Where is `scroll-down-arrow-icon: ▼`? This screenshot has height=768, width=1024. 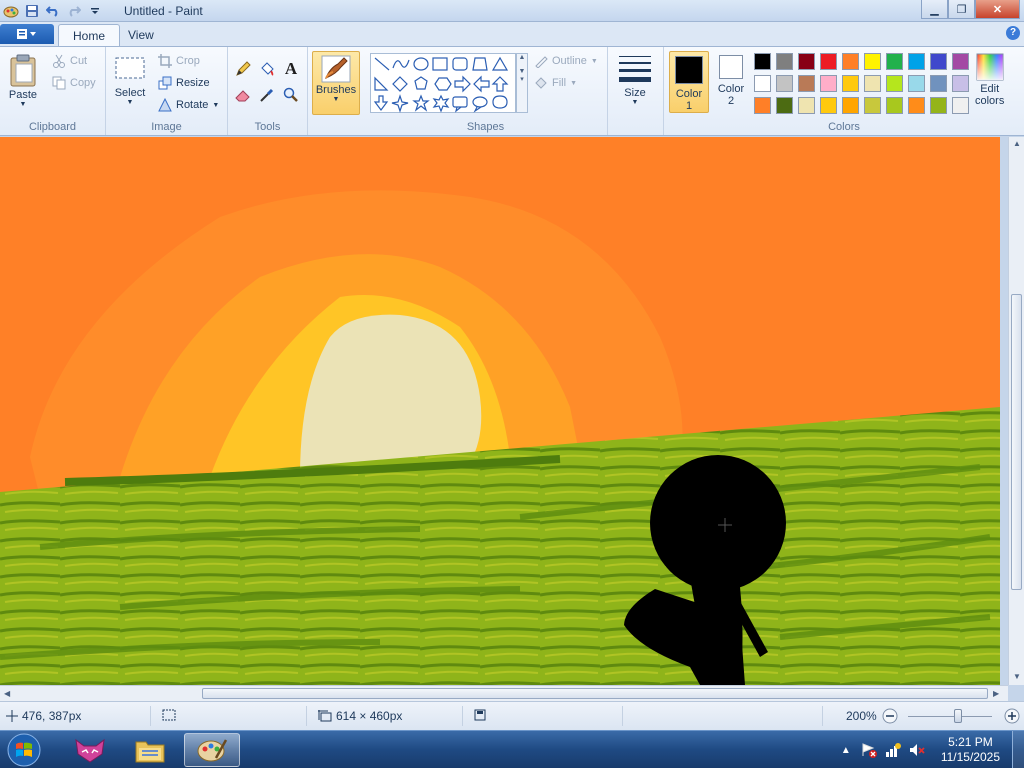 scroll-down-arrow-icon: ▼ is located at coordinates (1017, 676).